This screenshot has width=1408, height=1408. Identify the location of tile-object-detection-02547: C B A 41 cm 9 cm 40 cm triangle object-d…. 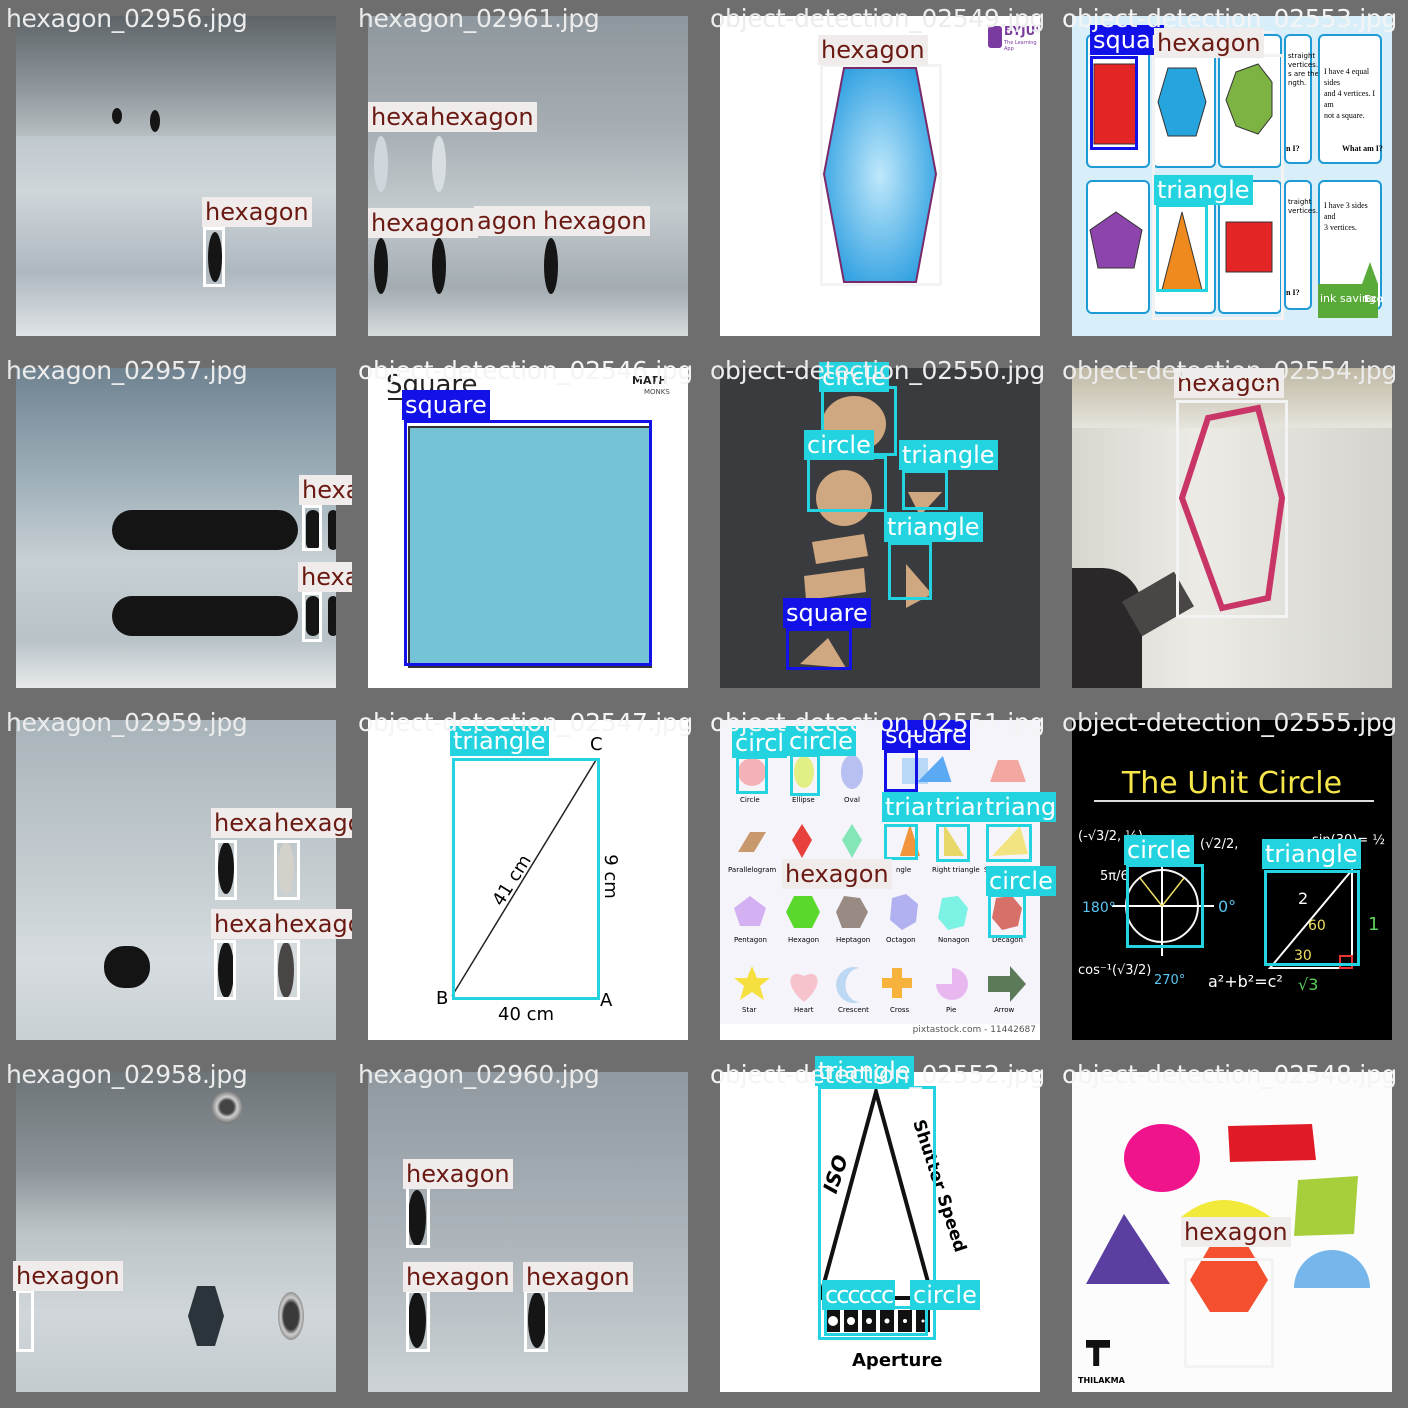
(528, 880).